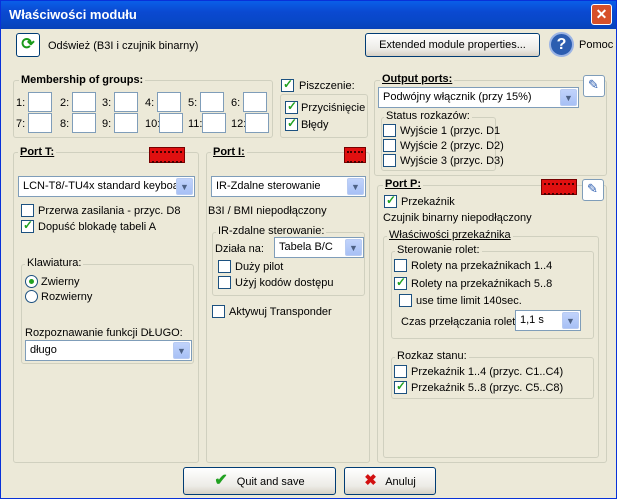 This screenshot has width=617, height=499. Describe the element at coordinates (400, 386) in the screenshot. I see `relay-5-8-checkbox` at that location.